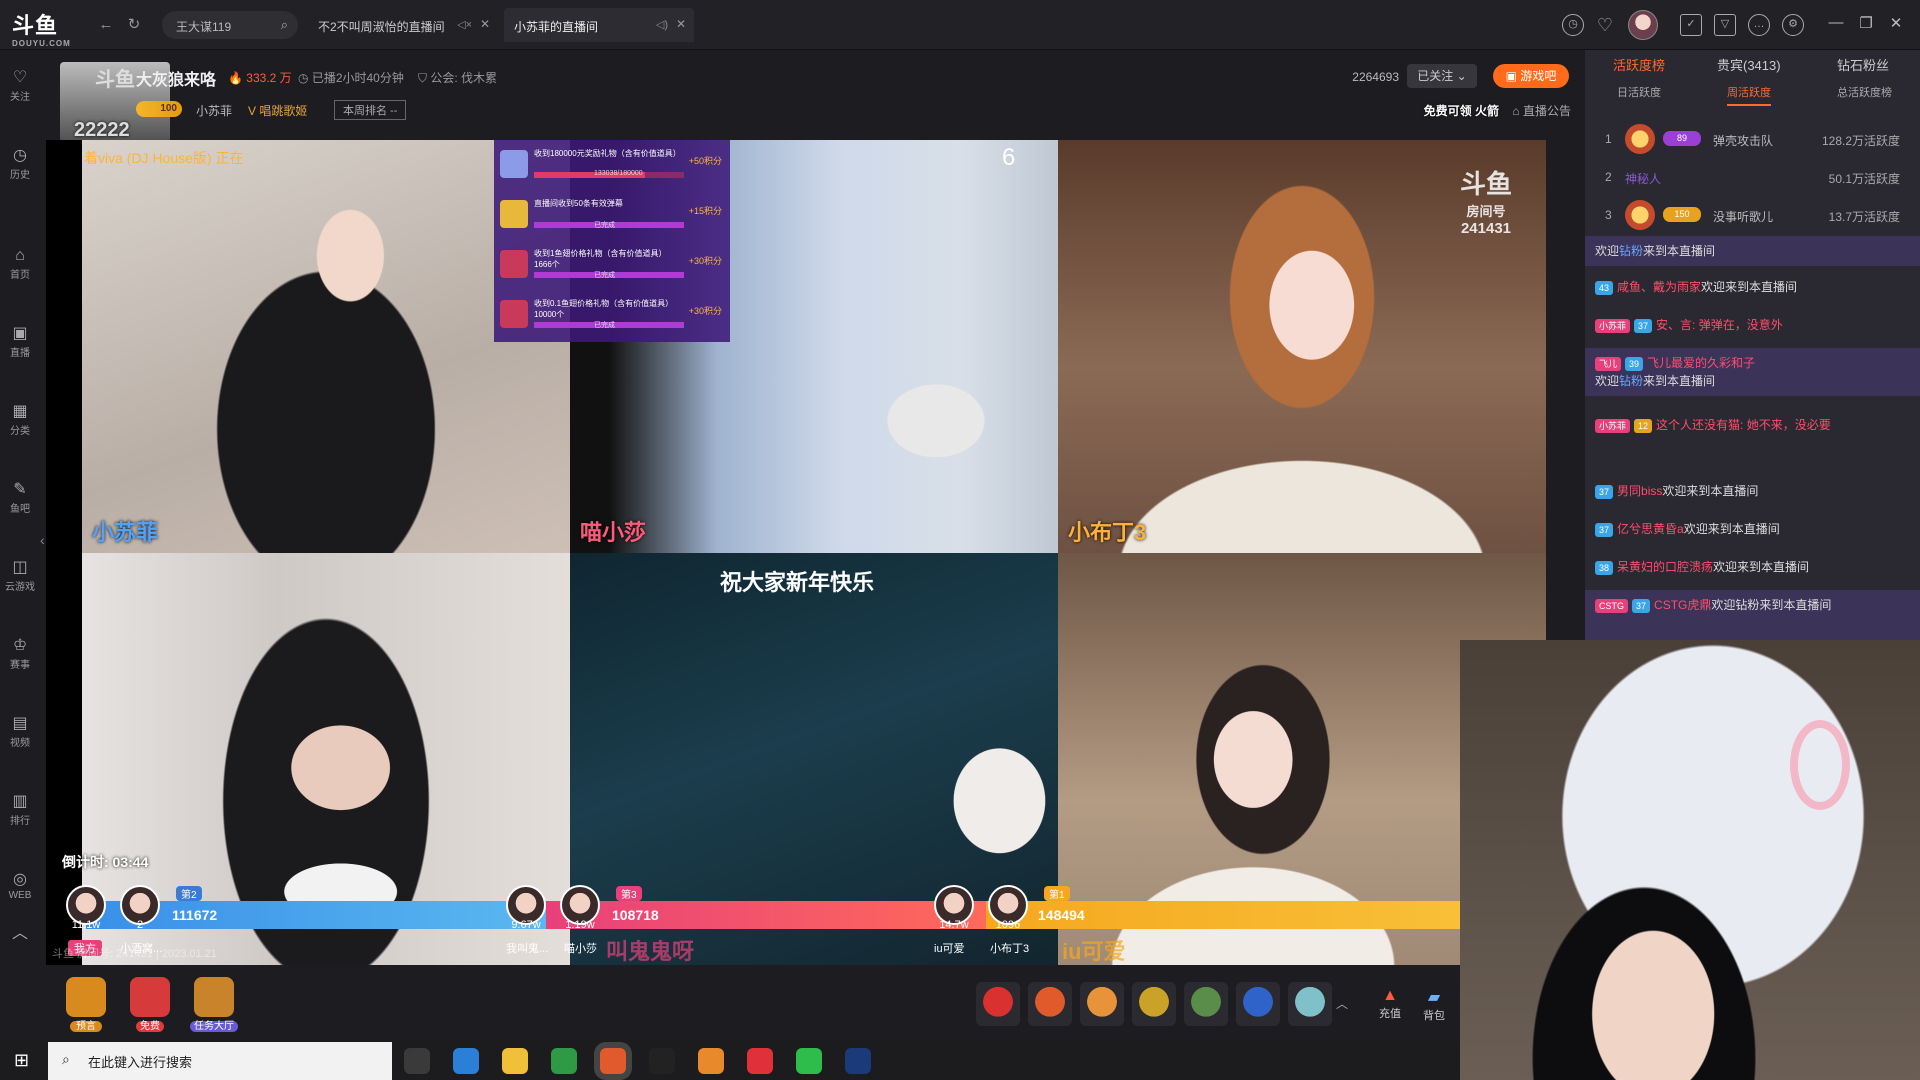 The height and width of the screenshot is (1080, 1920). What do you see at coordinates (214, 1004) in the screenshot?
I see `task-hall-button: 任务大厅` at bounding box center [214, 1004].